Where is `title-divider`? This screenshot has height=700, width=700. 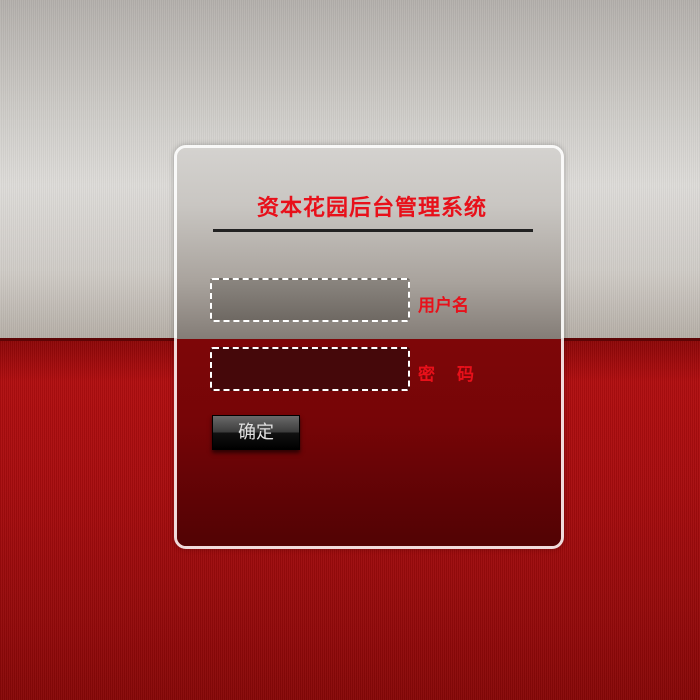 title-divider is located at coordinates (373, 230).